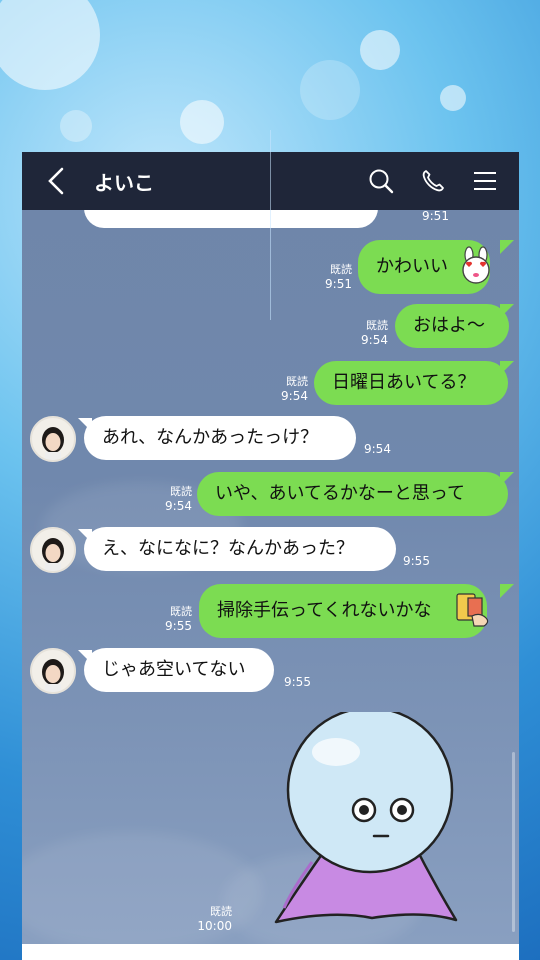  I want to click on guide-line, so click(270, 225).